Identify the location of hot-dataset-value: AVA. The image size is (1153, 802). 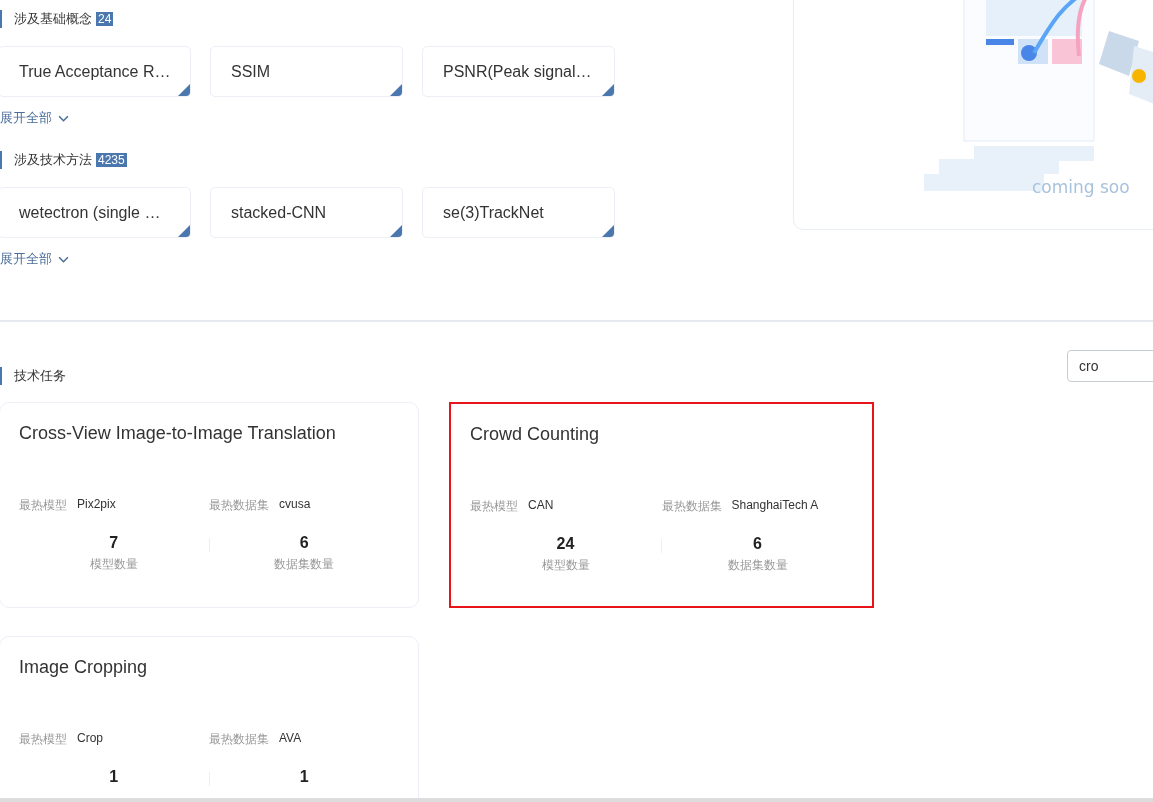
(290, 739).